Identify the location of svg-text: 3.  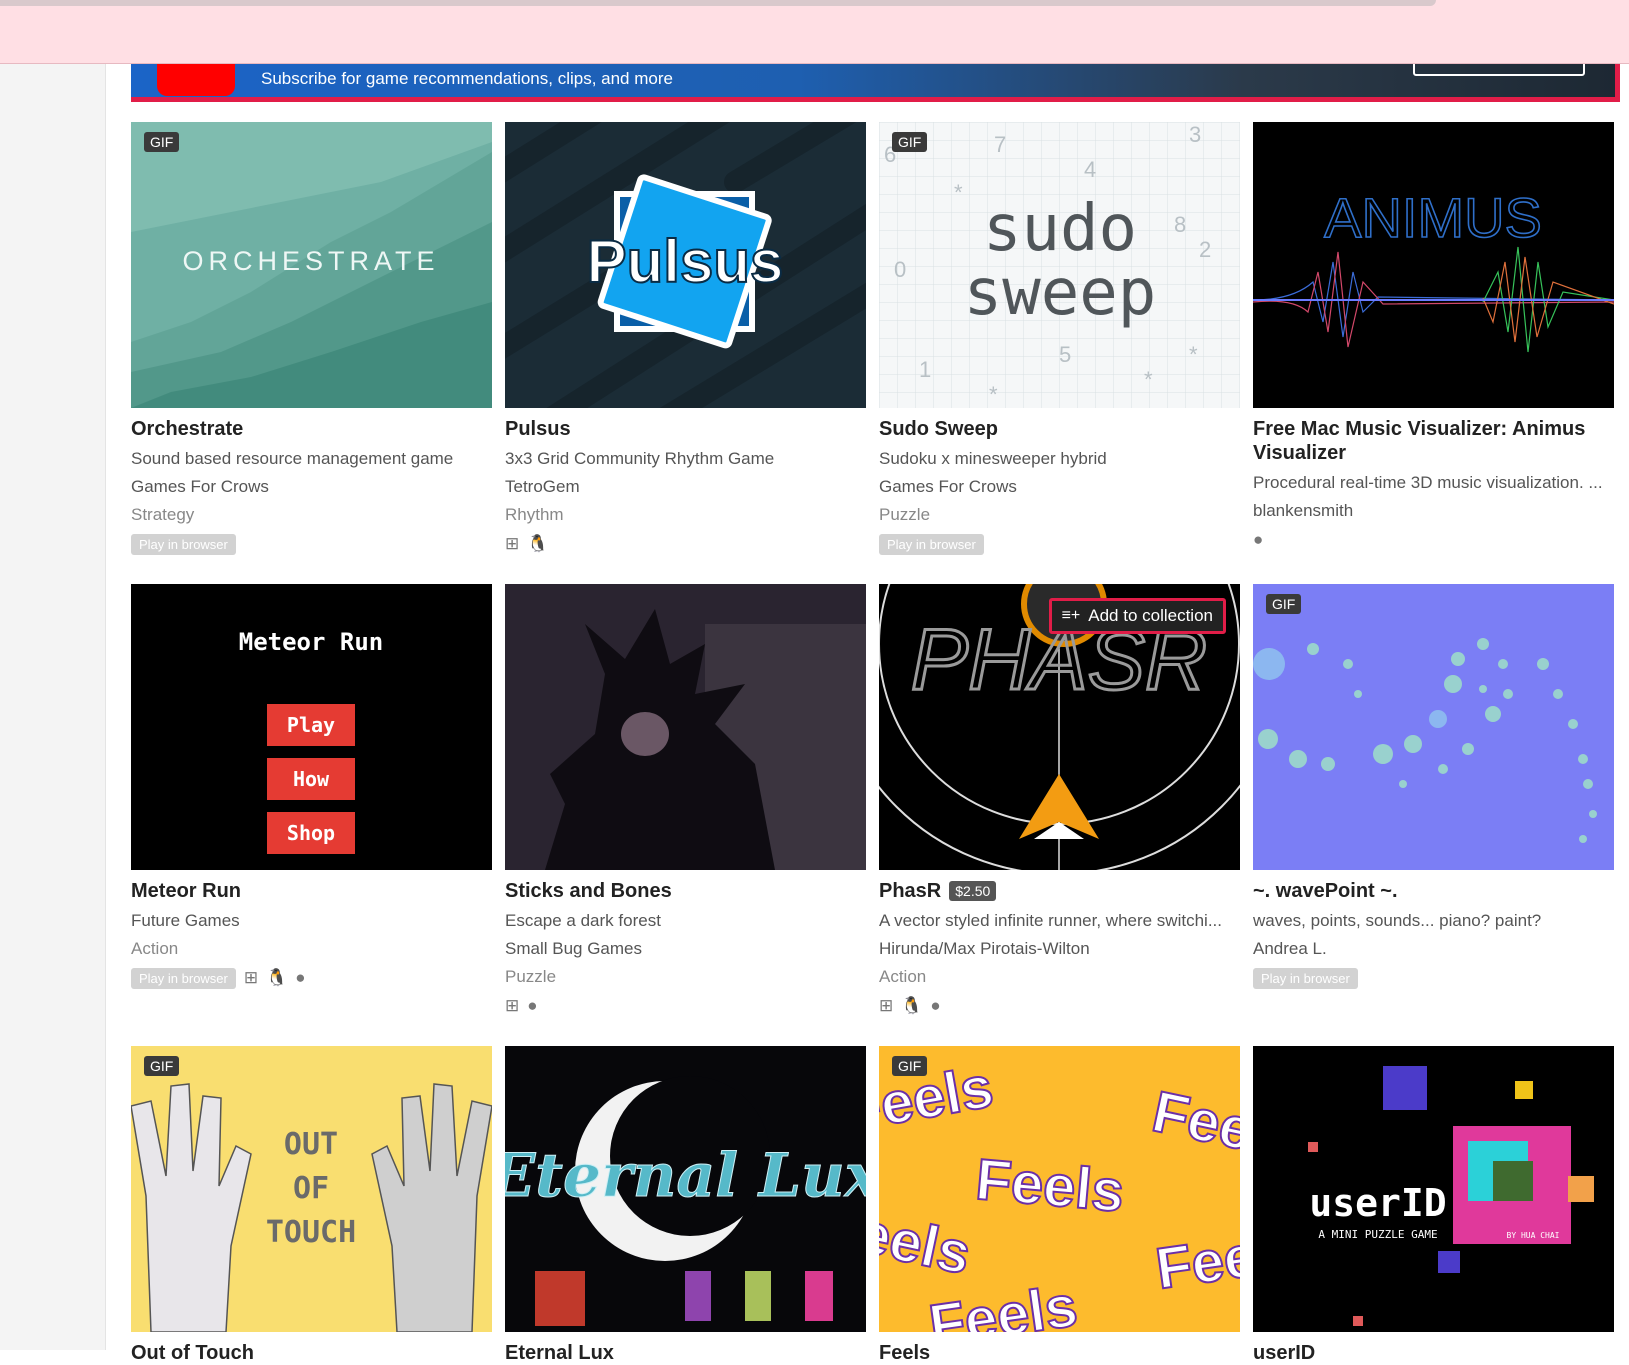
(1195, 134).